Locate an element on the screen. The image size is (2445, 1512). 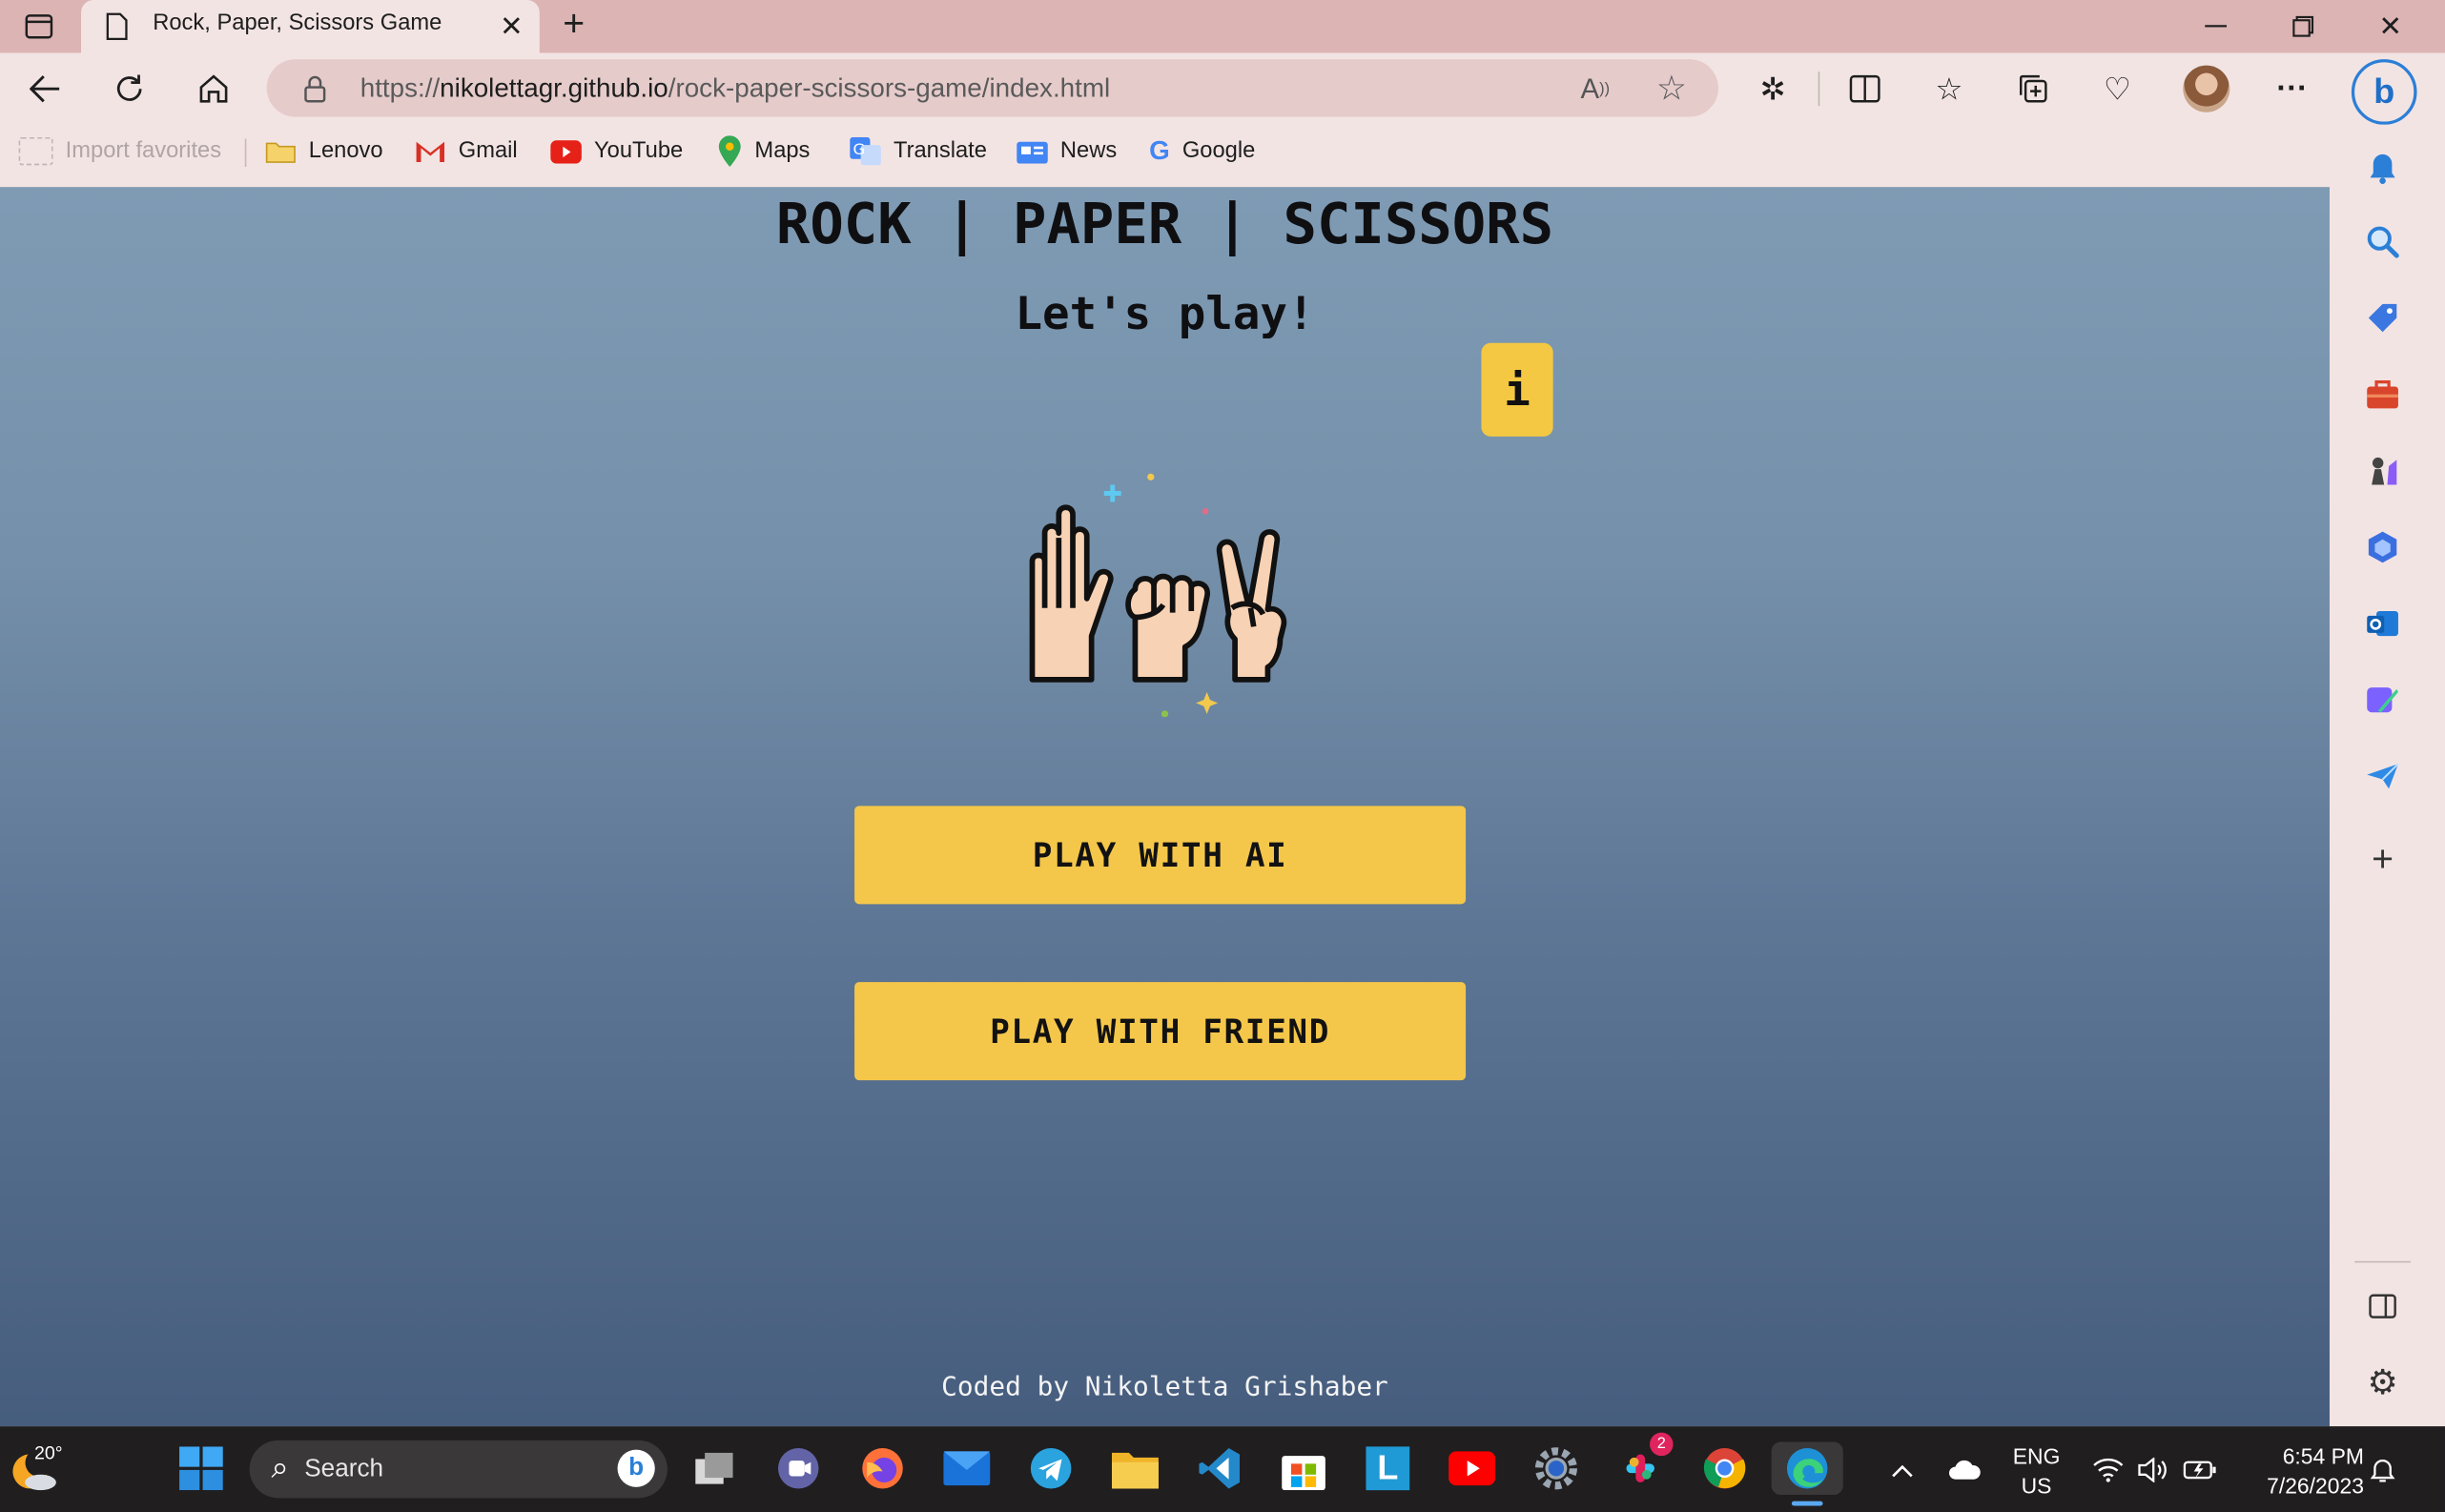
favorite-google: G Google is located at coordinates (1202, 151).